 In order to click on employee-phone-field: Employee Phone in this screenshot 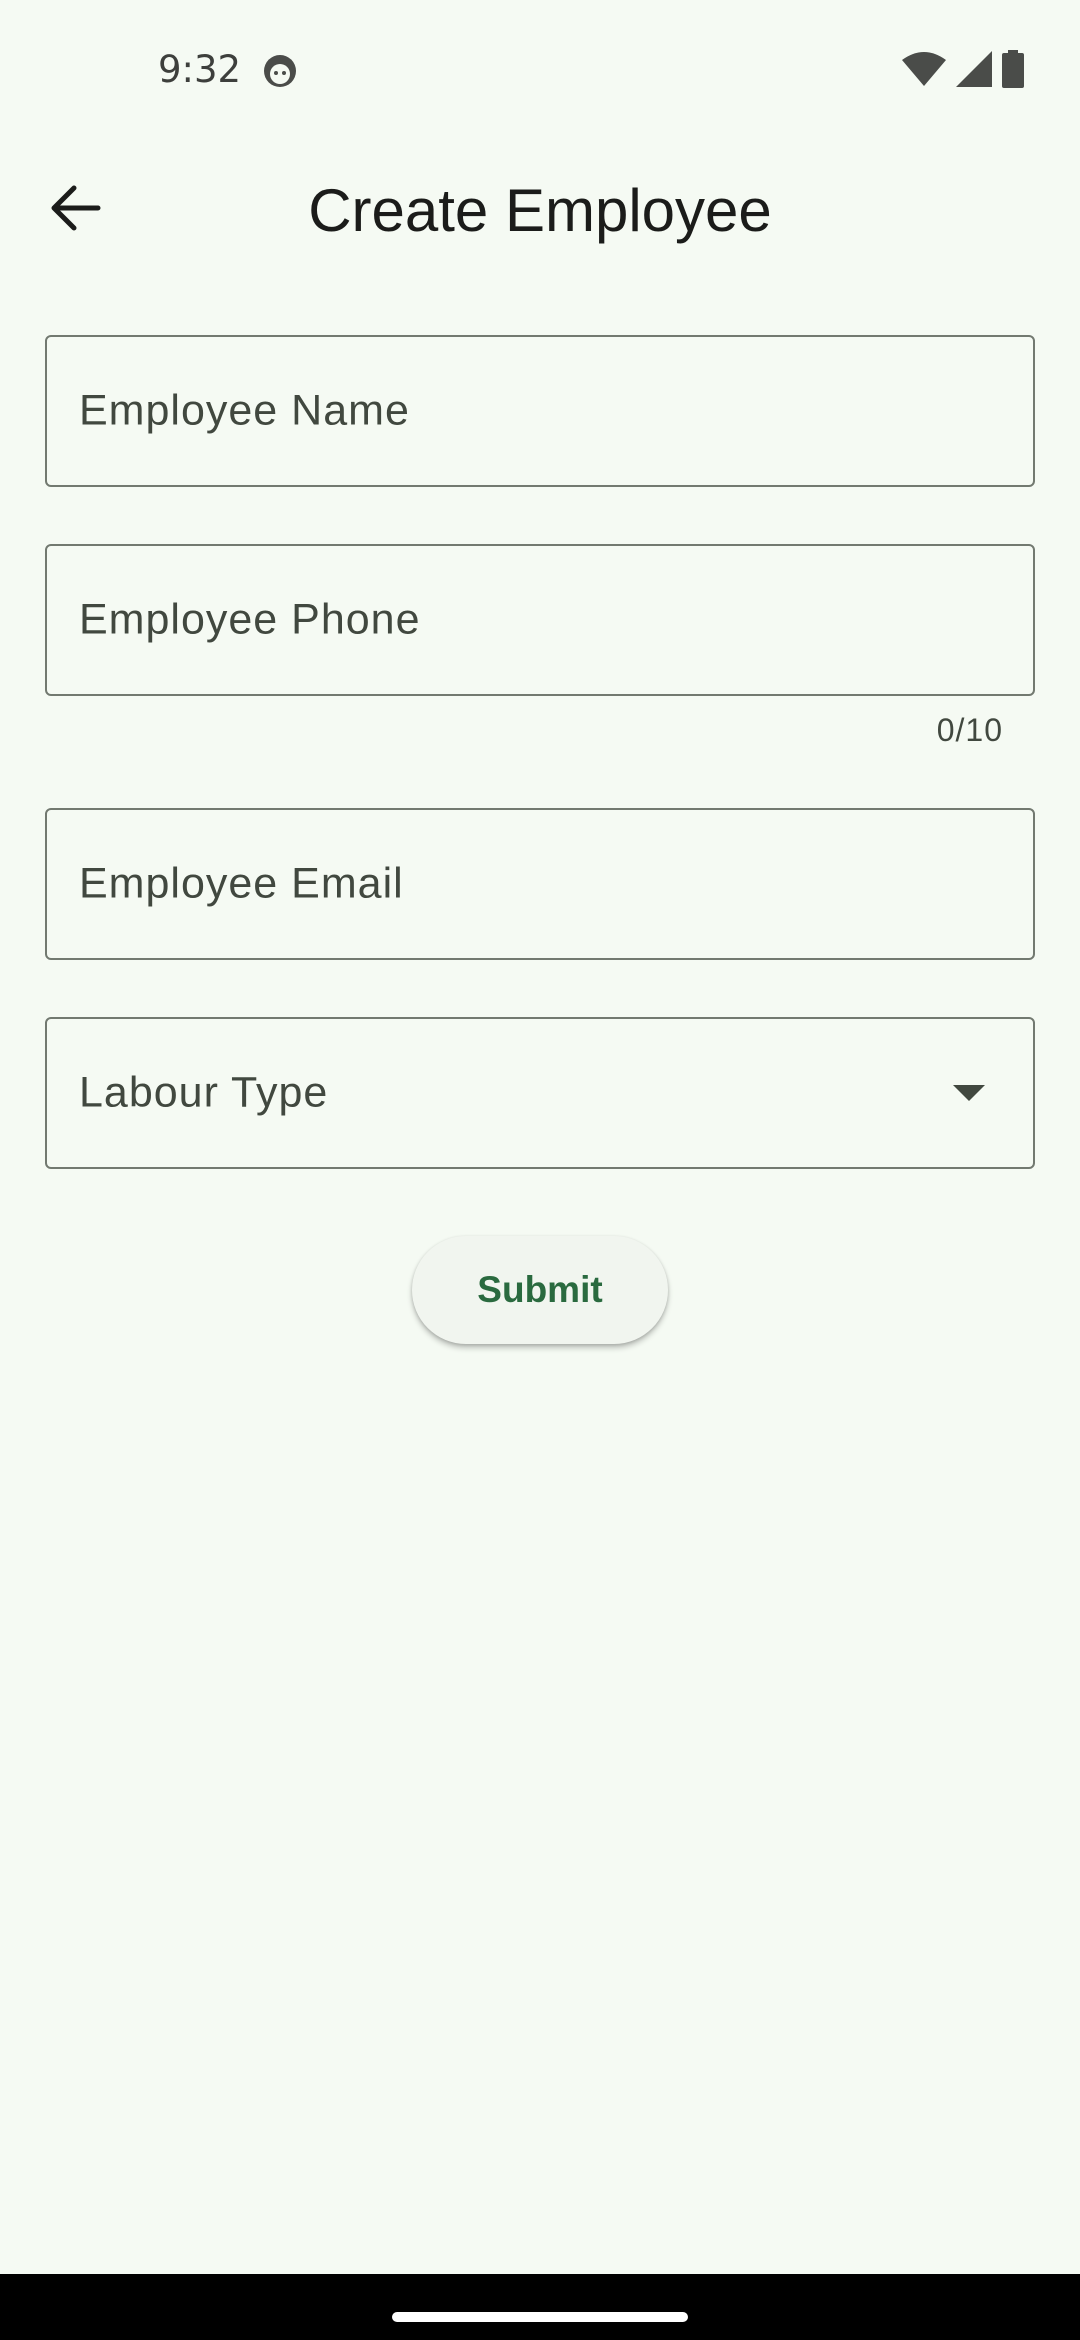, I will do `click(540, 620)`.